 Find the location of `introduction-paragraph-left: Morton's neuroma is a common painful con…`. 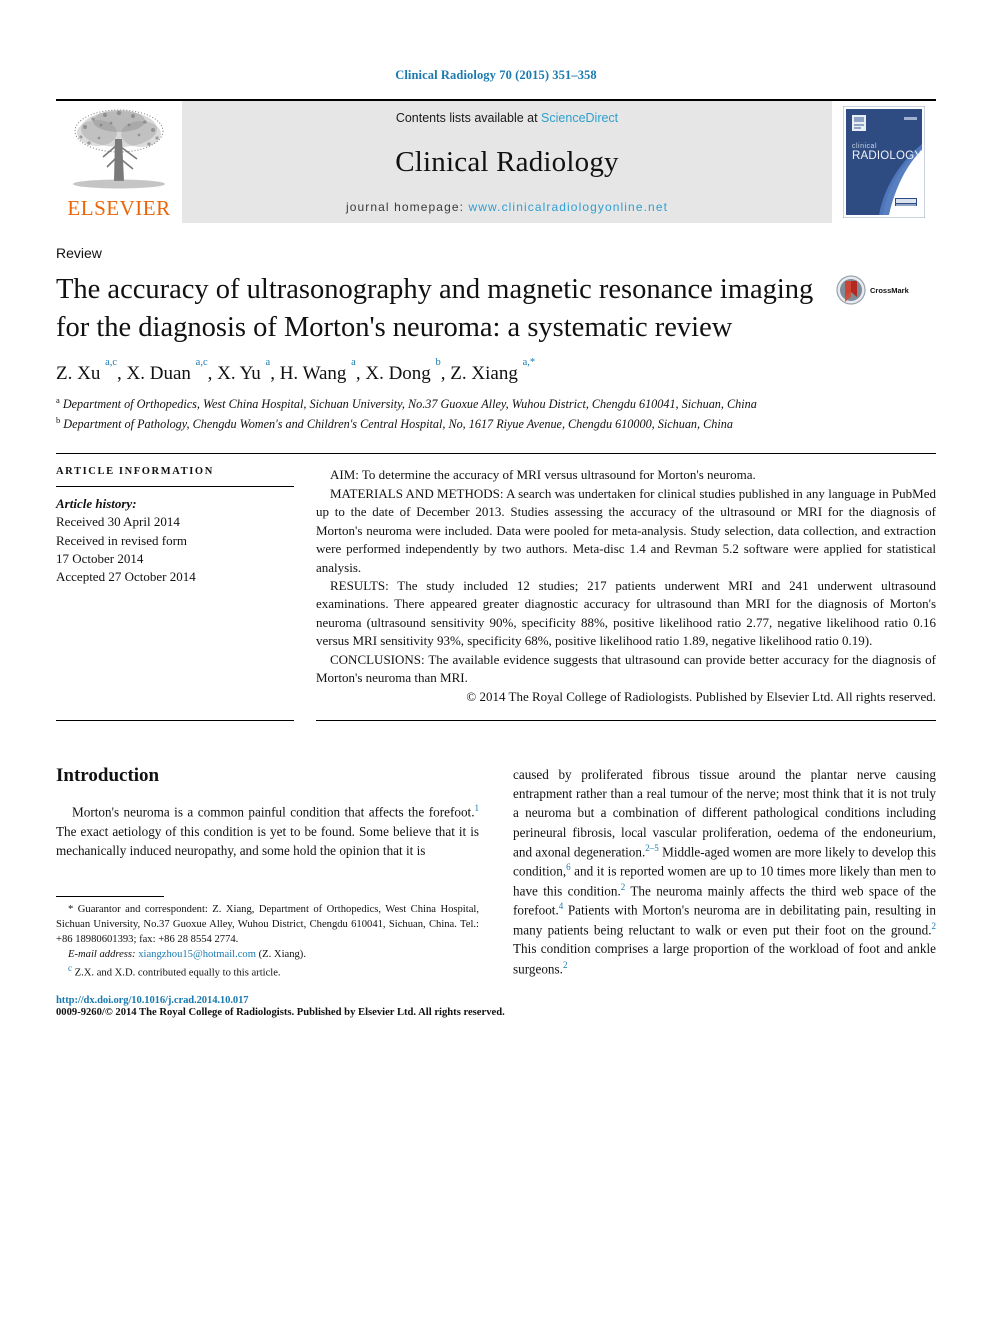

introduction-paragraph-left: Morton's neuroma is a common painful con… is located at coordinates (267, 830).